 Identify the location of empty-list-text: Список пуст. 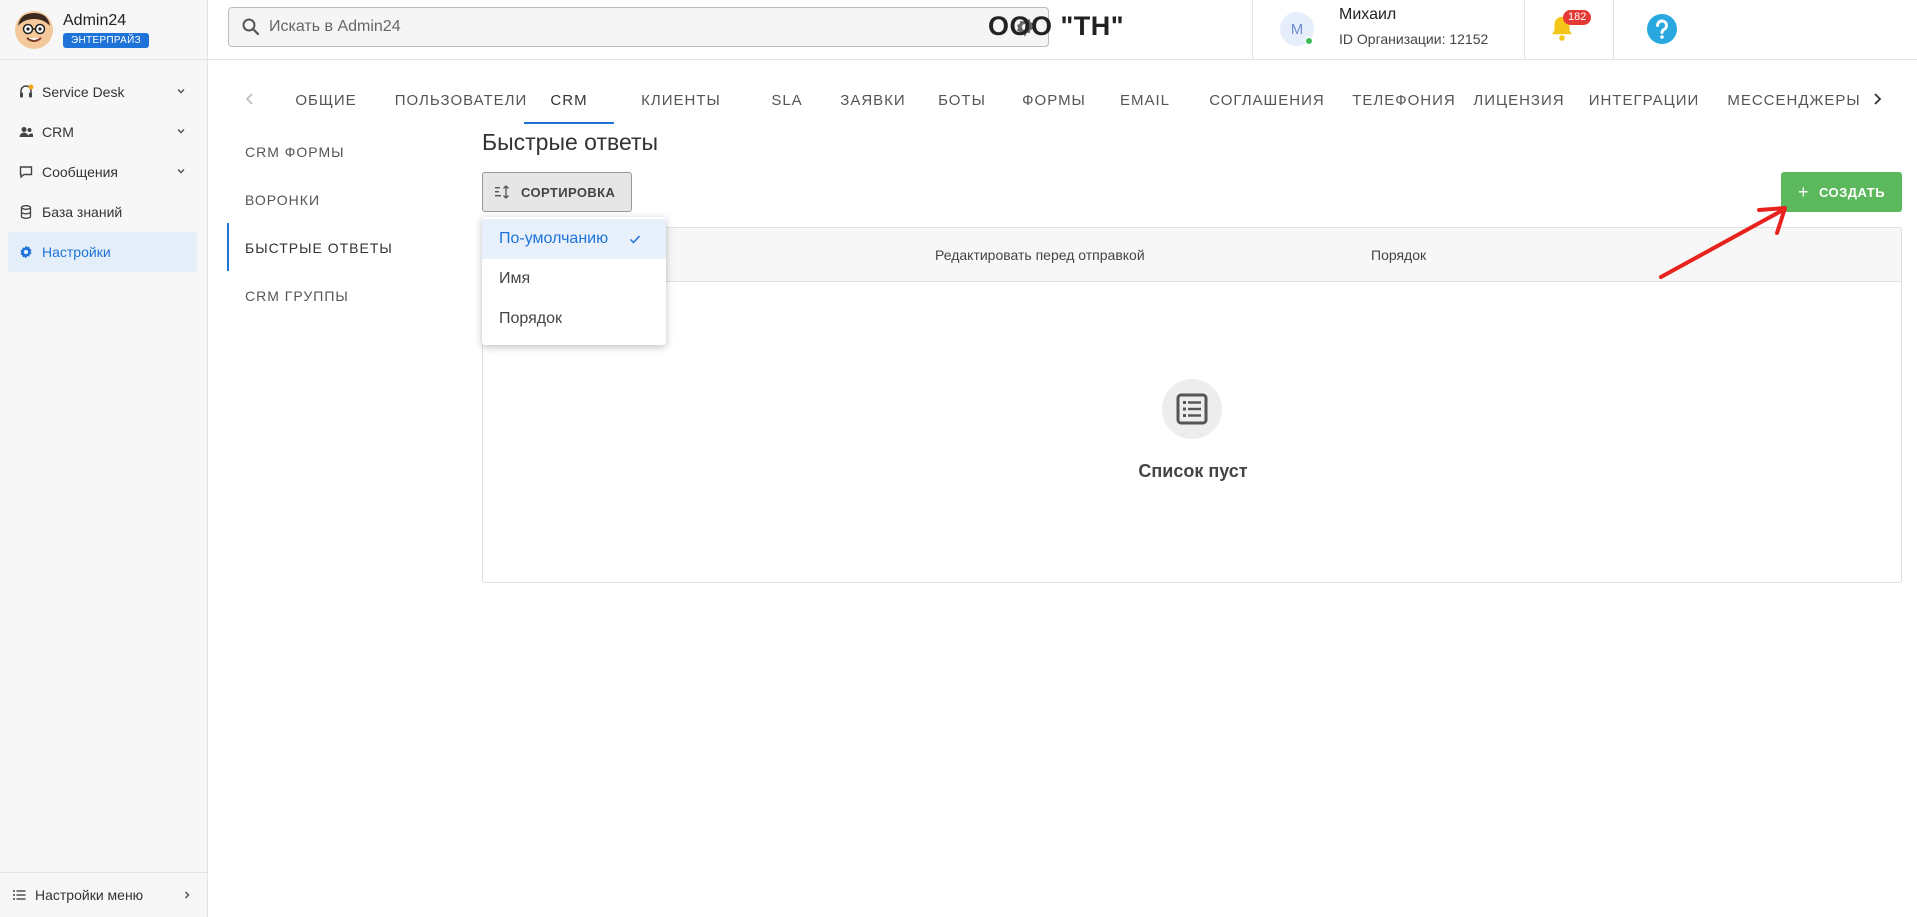
(1193, 471).